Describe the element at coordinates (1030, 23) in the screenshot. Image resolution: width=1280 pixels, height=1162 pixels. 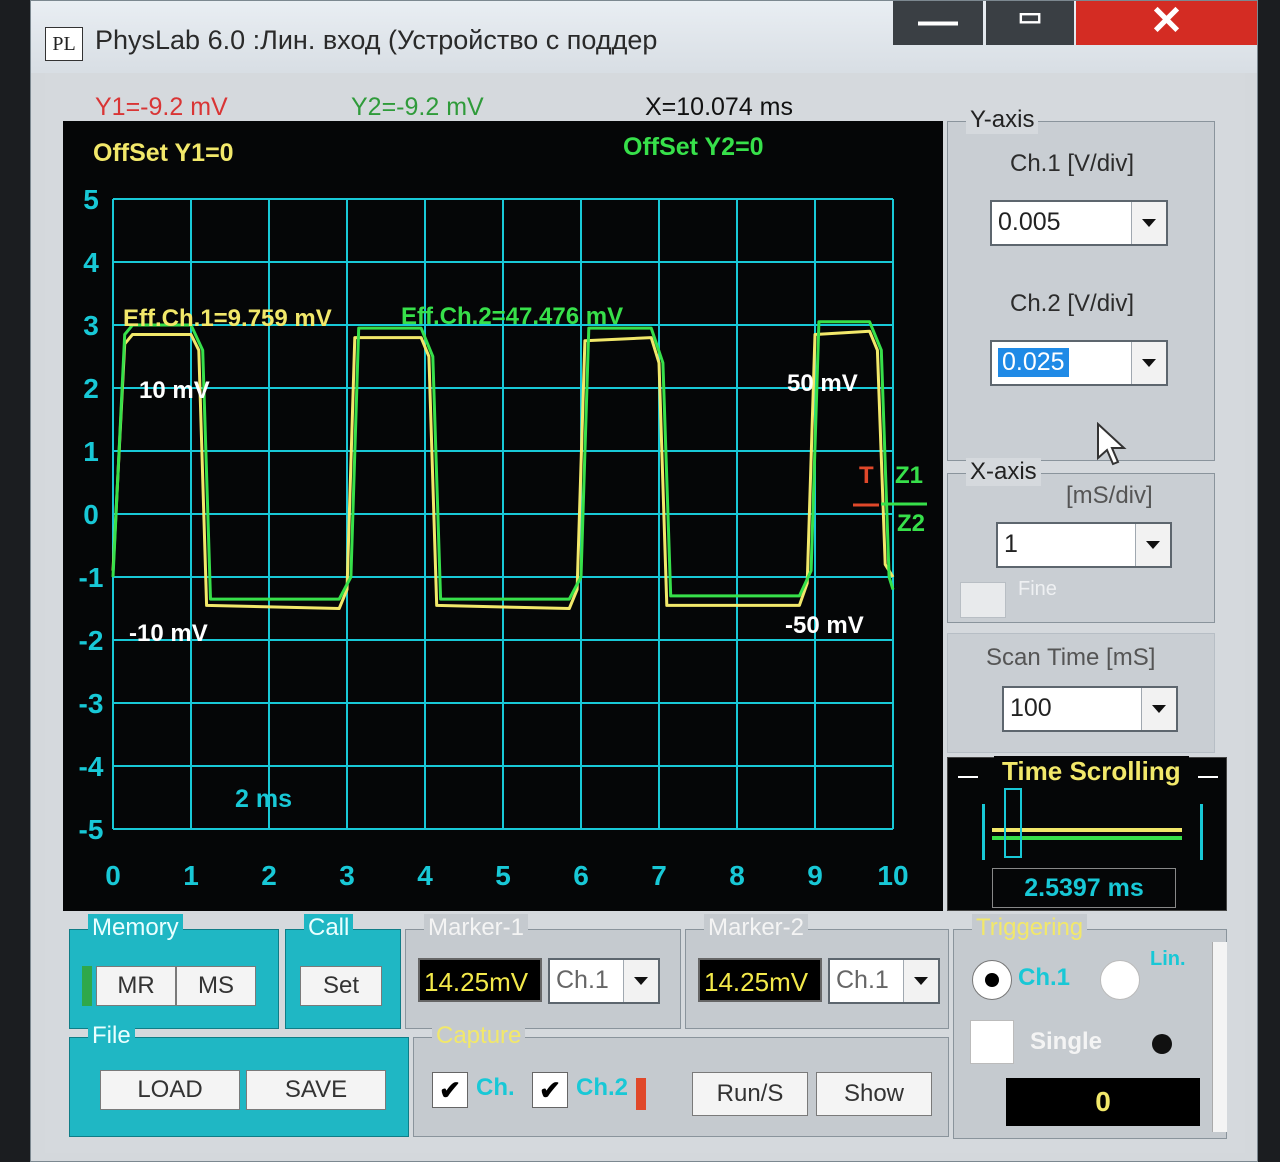
I see `maximize-button: ▭` at that location.